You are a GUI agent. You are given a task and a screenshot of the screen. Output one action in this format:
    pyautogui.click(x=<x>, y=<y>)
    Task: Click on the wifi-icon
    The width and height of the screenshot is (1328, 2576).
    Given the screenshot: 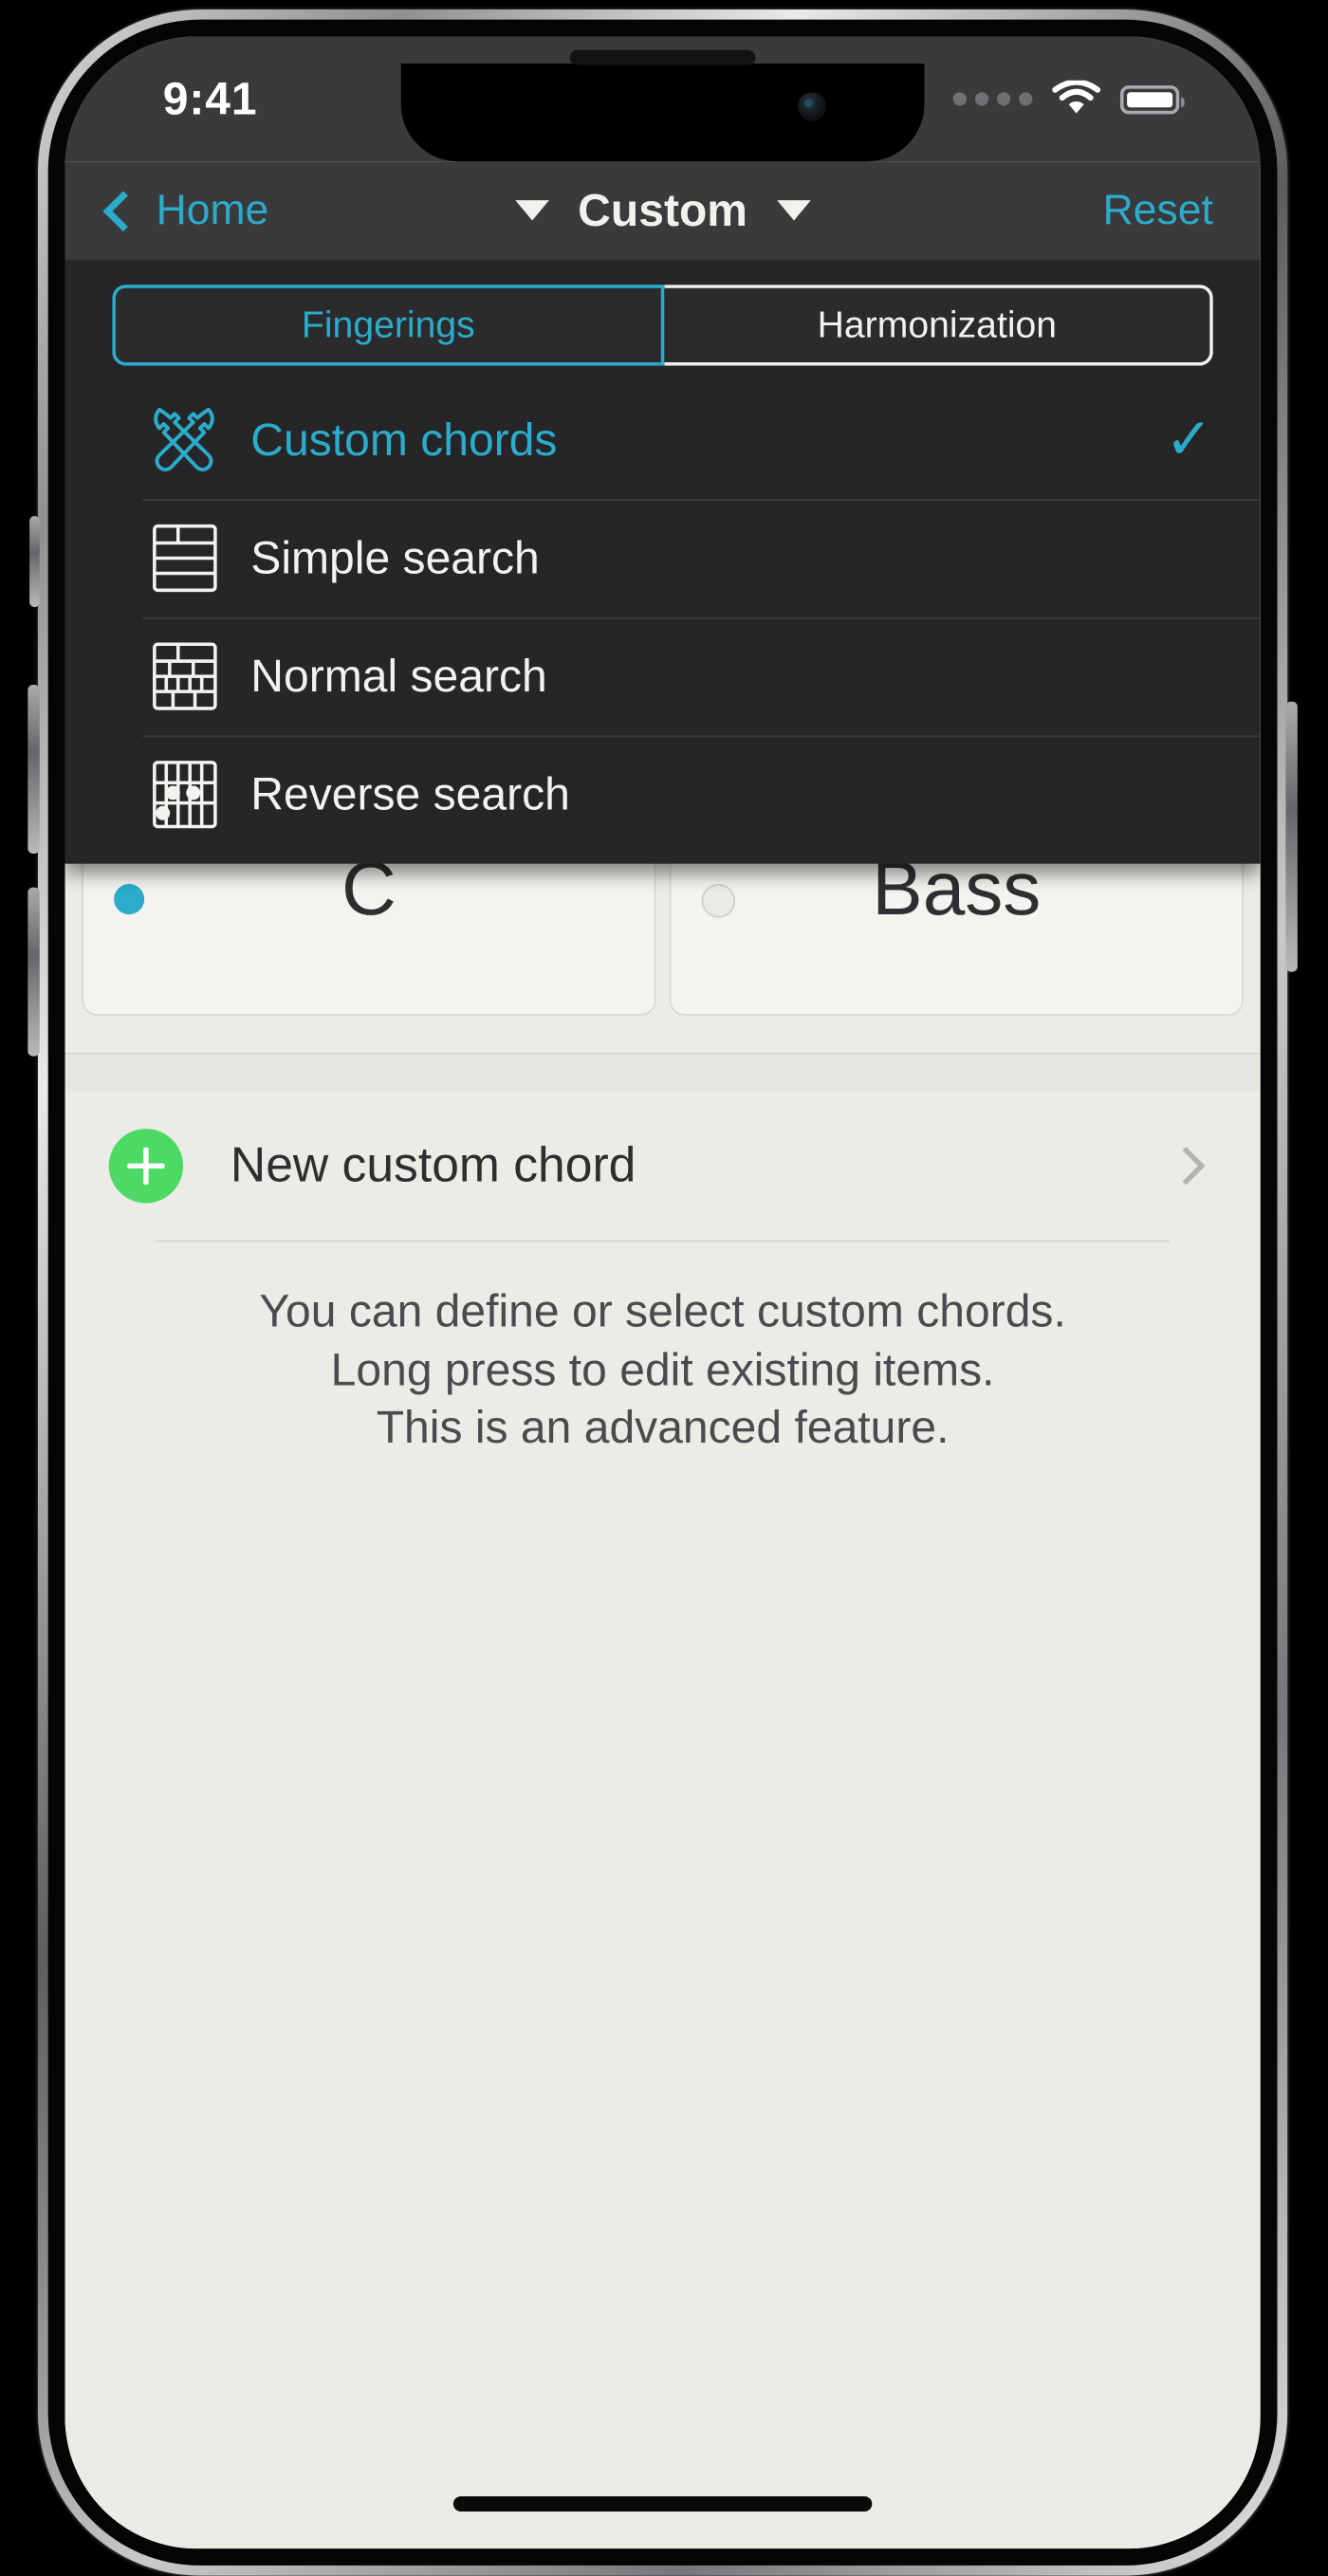 What is the action you would take?
    pyautogui.click(x=1076, y=97)
    